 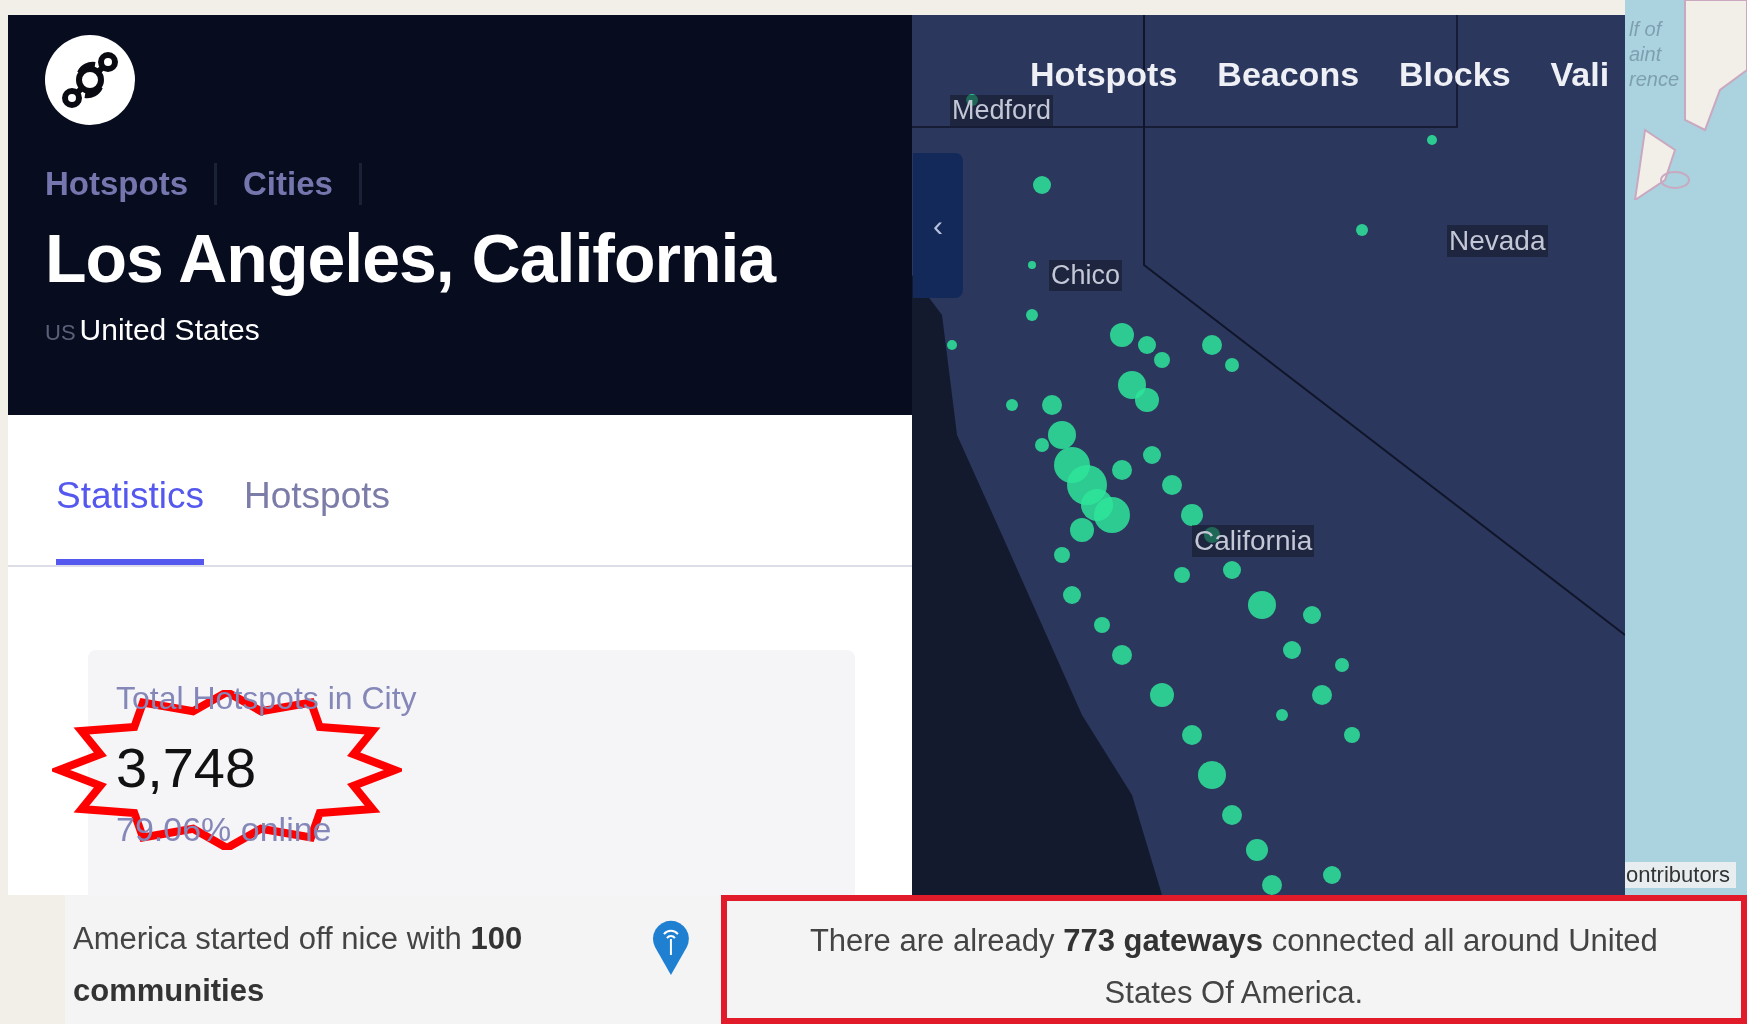 I want to click on state-label: Nevada, so click(x=1497, y=241).